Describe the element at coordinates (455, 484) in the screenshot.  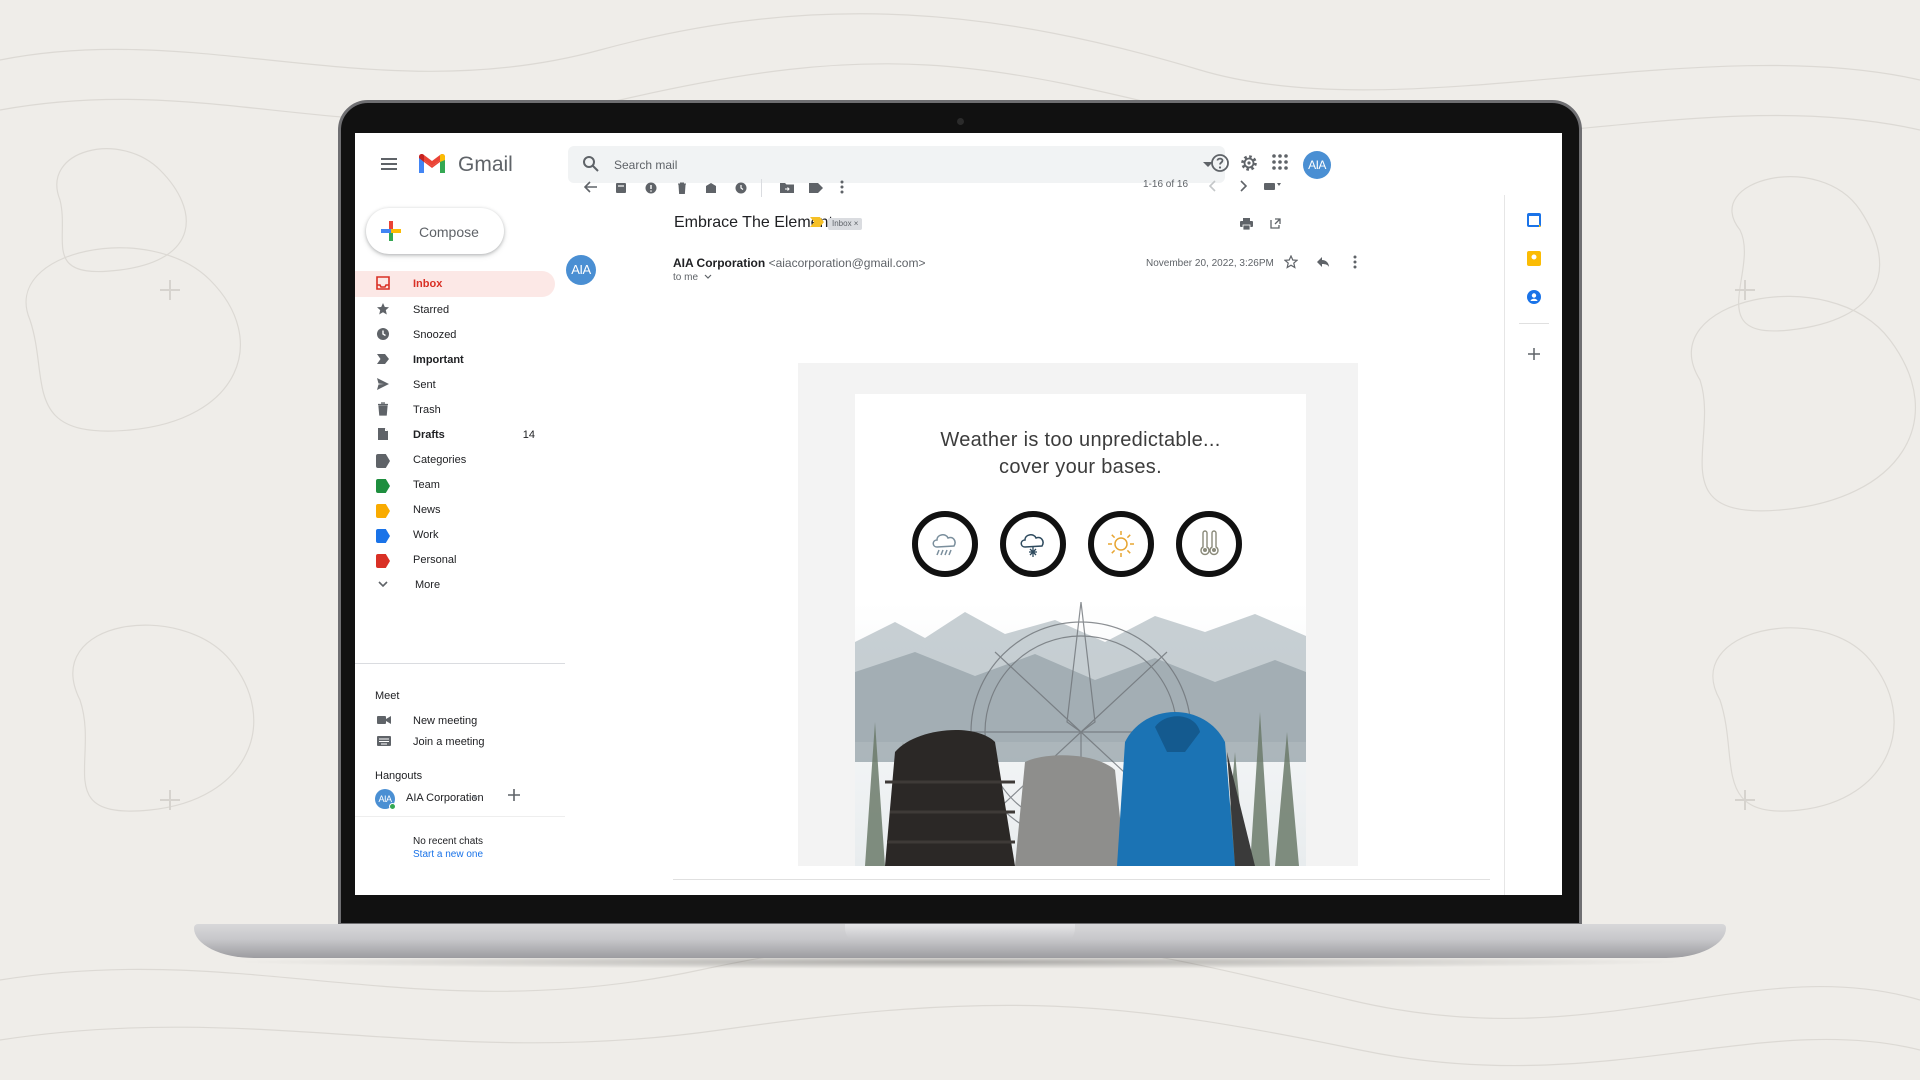
I see `sidebar-item-team: Team` at that location.